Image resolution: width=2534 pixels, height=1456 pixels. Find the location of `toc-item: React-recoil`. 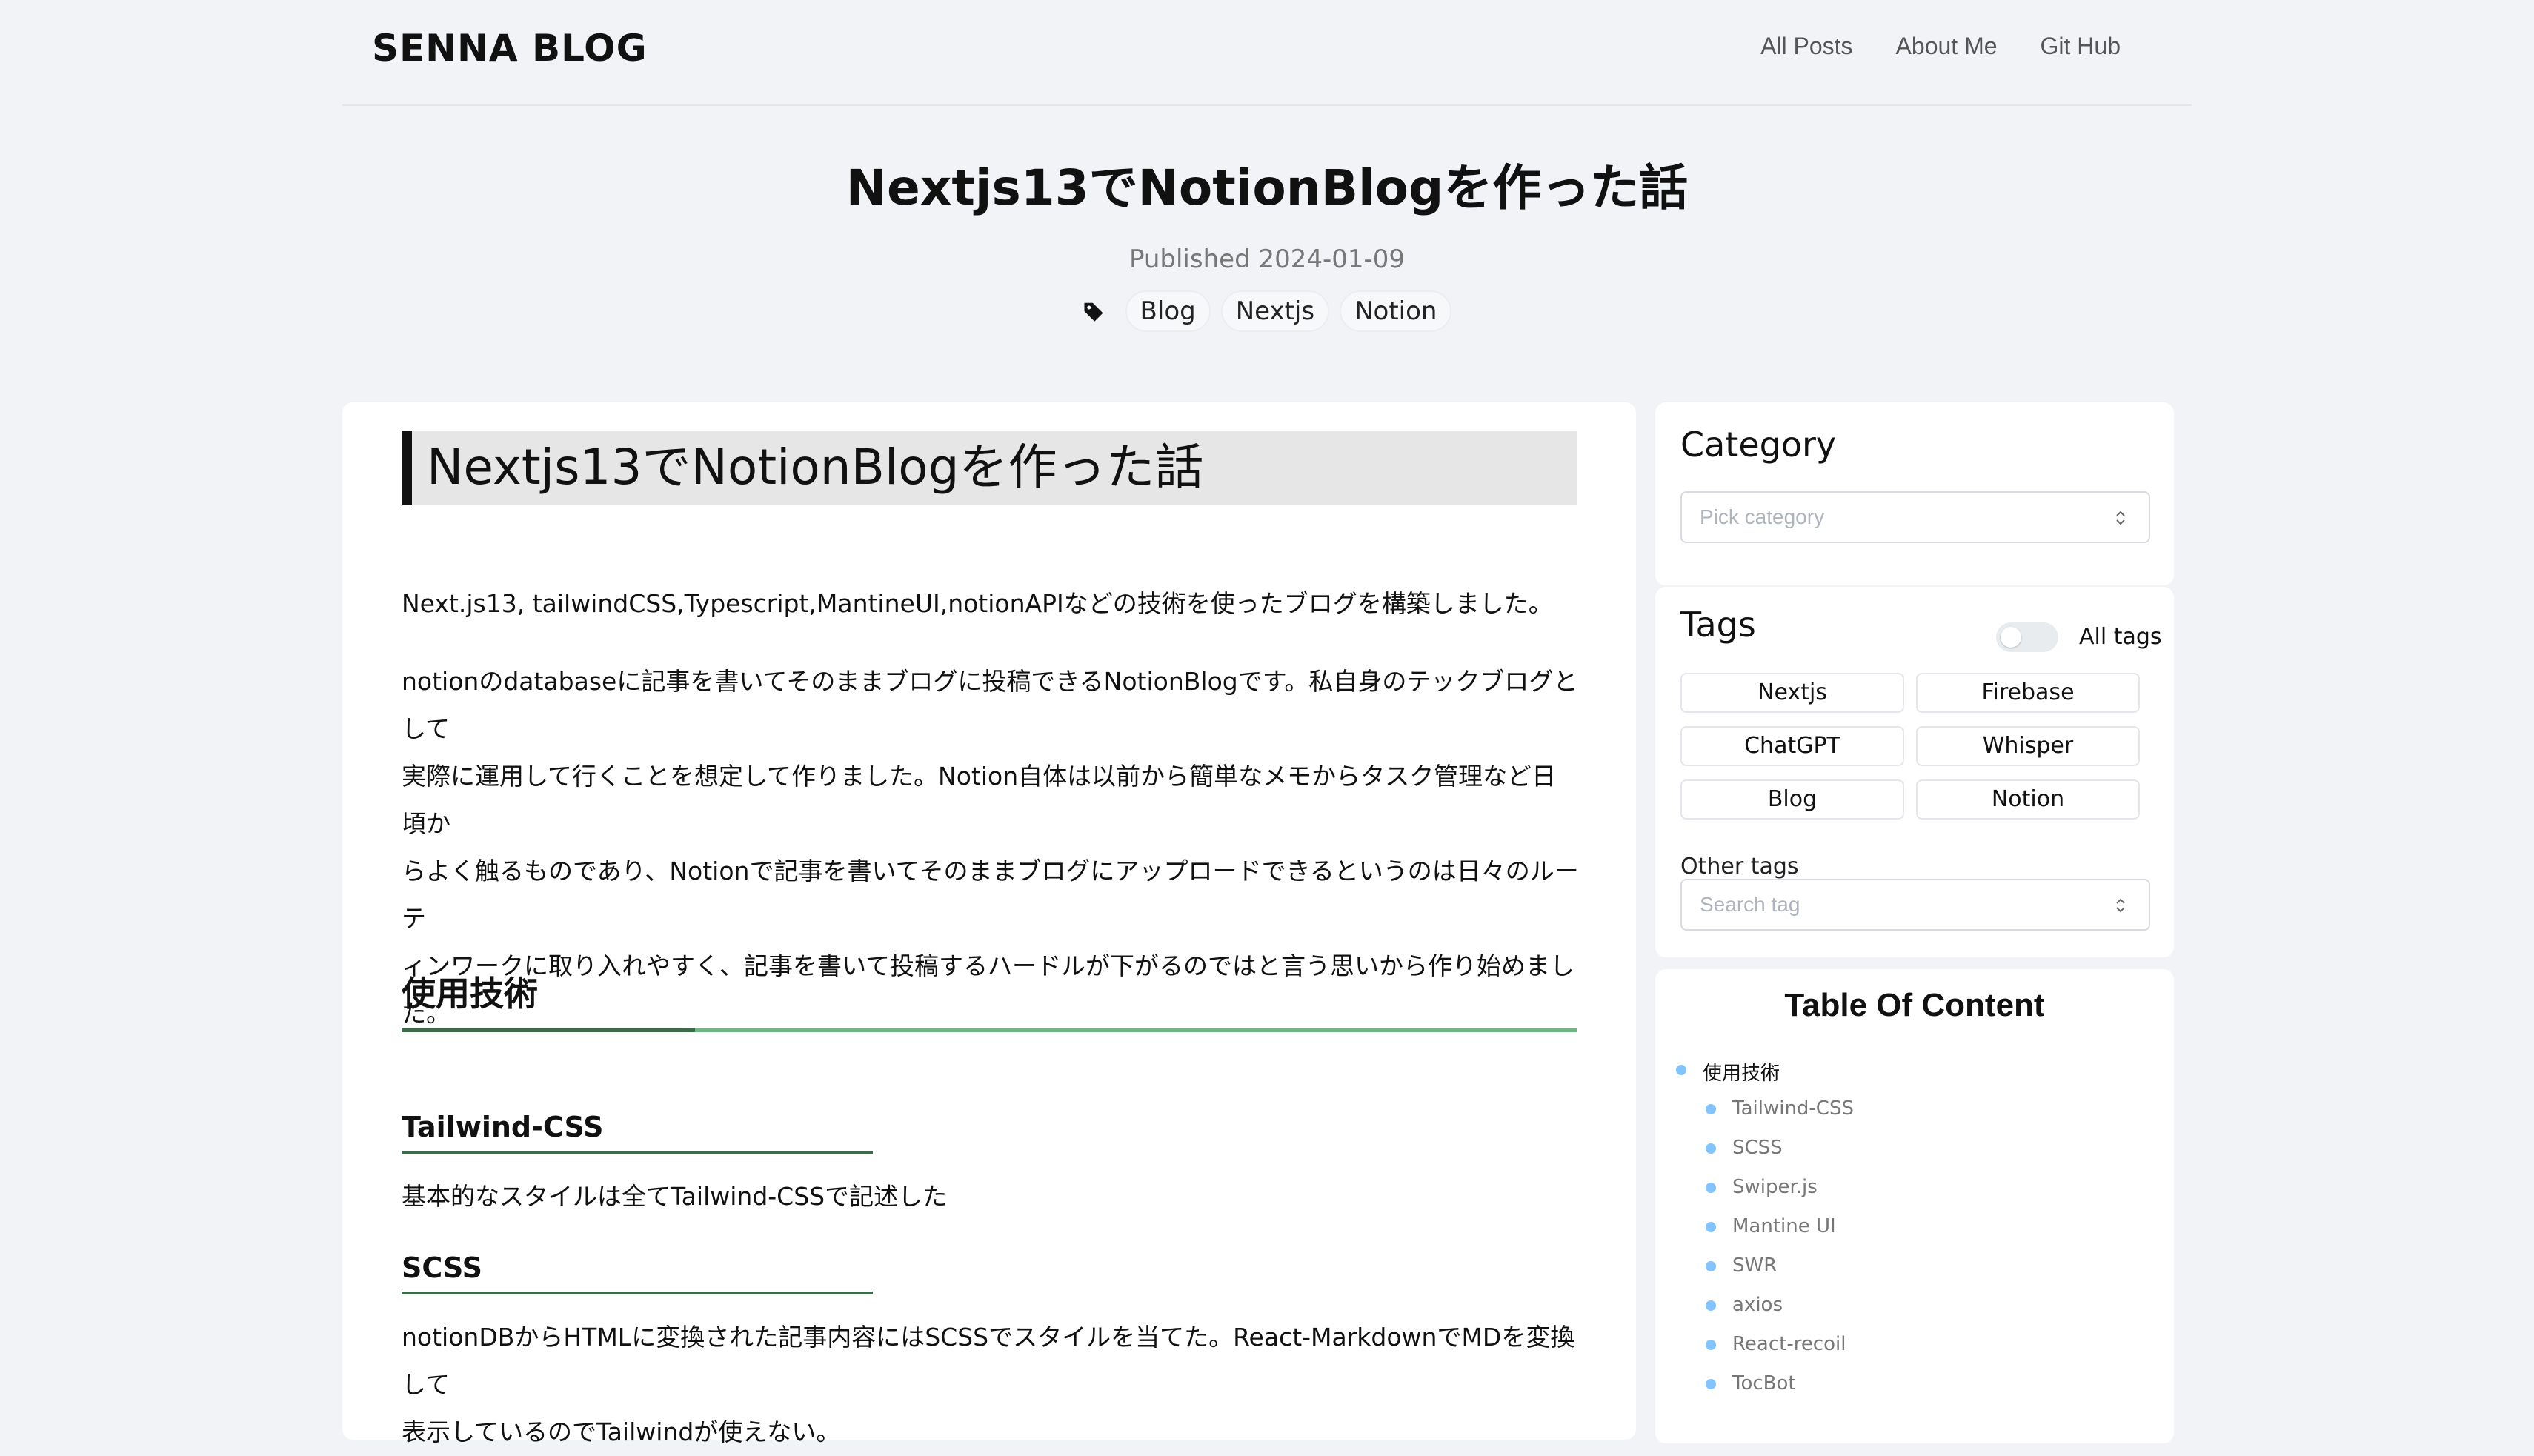

toc-item: React-recoil is located at coordinates (1776, 1344).